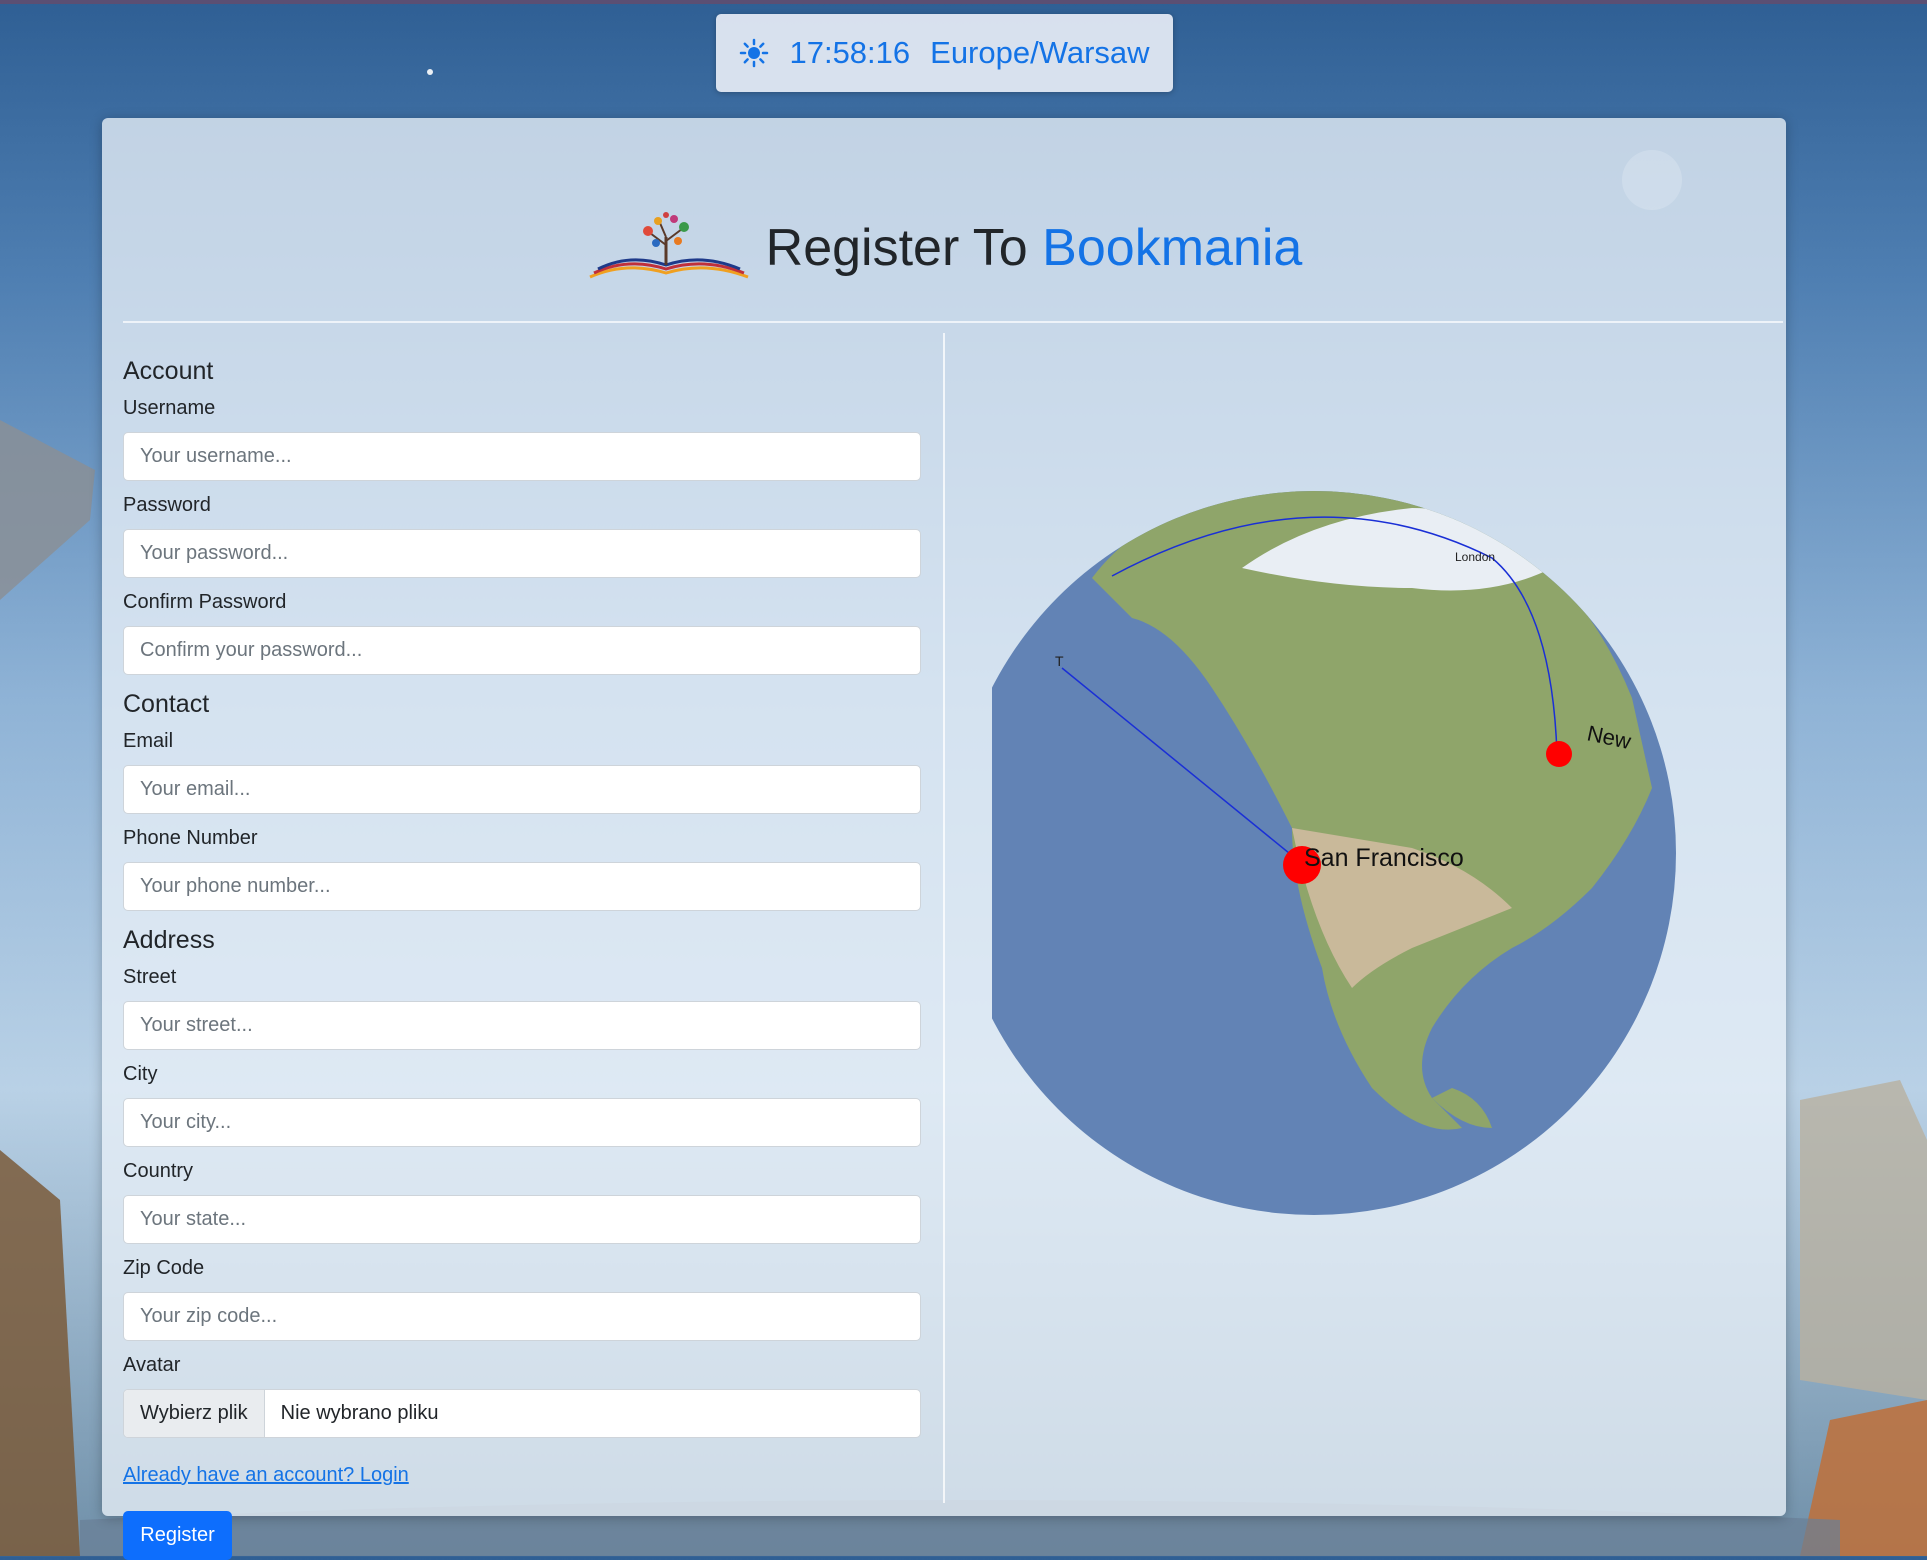  I want to click on file-name: Nie wybrano pliku, so click(359, 1413).